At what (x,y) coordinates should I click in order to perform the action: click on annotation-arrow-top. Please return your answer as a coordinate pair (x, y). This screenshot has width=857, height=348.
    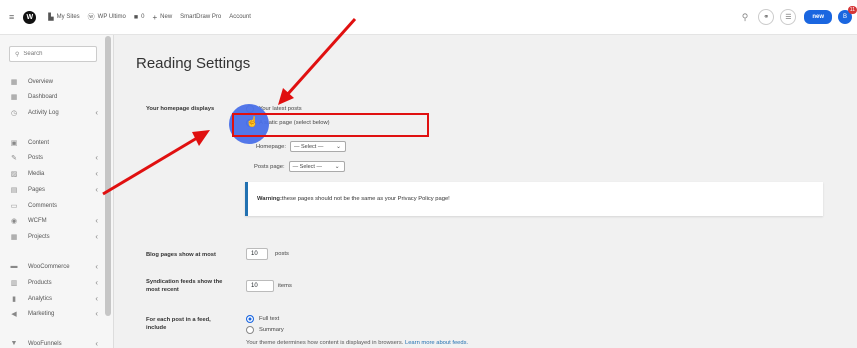
    Looking at the image, I should click on (321, 57).